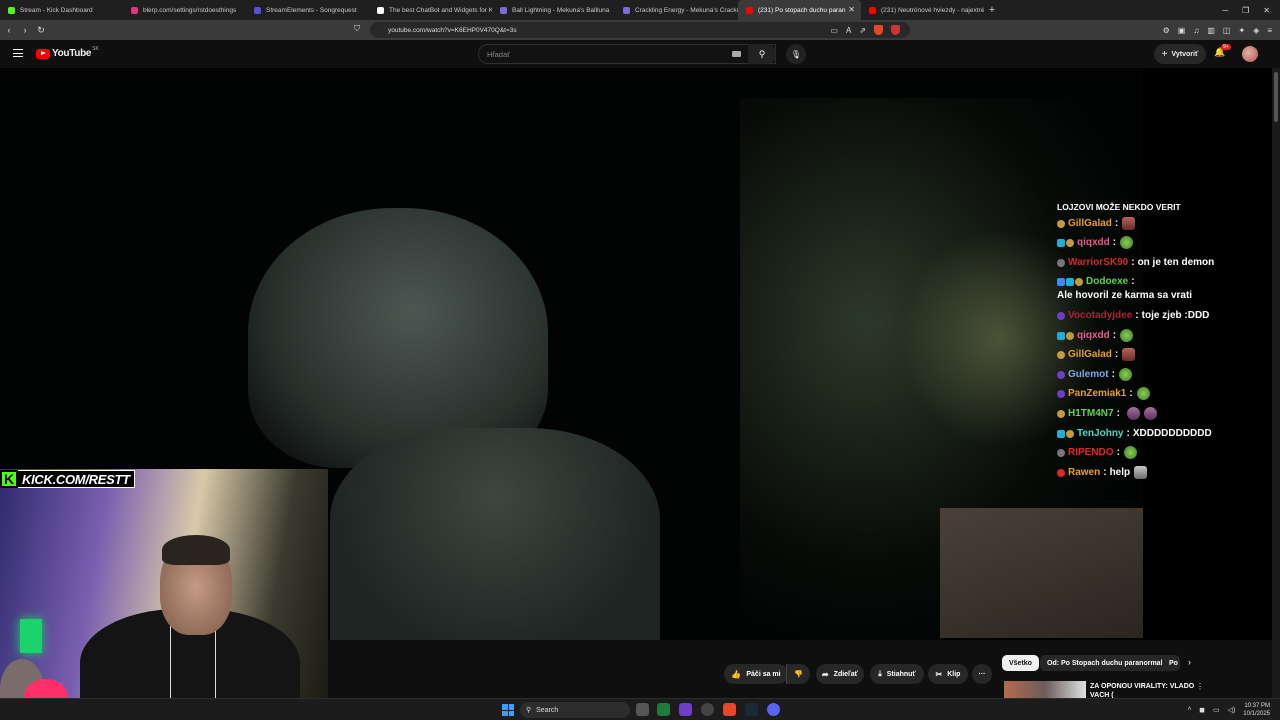  Describe the element at coordinates (1250, 54) in the screenshot. I see `avatar` at that location.